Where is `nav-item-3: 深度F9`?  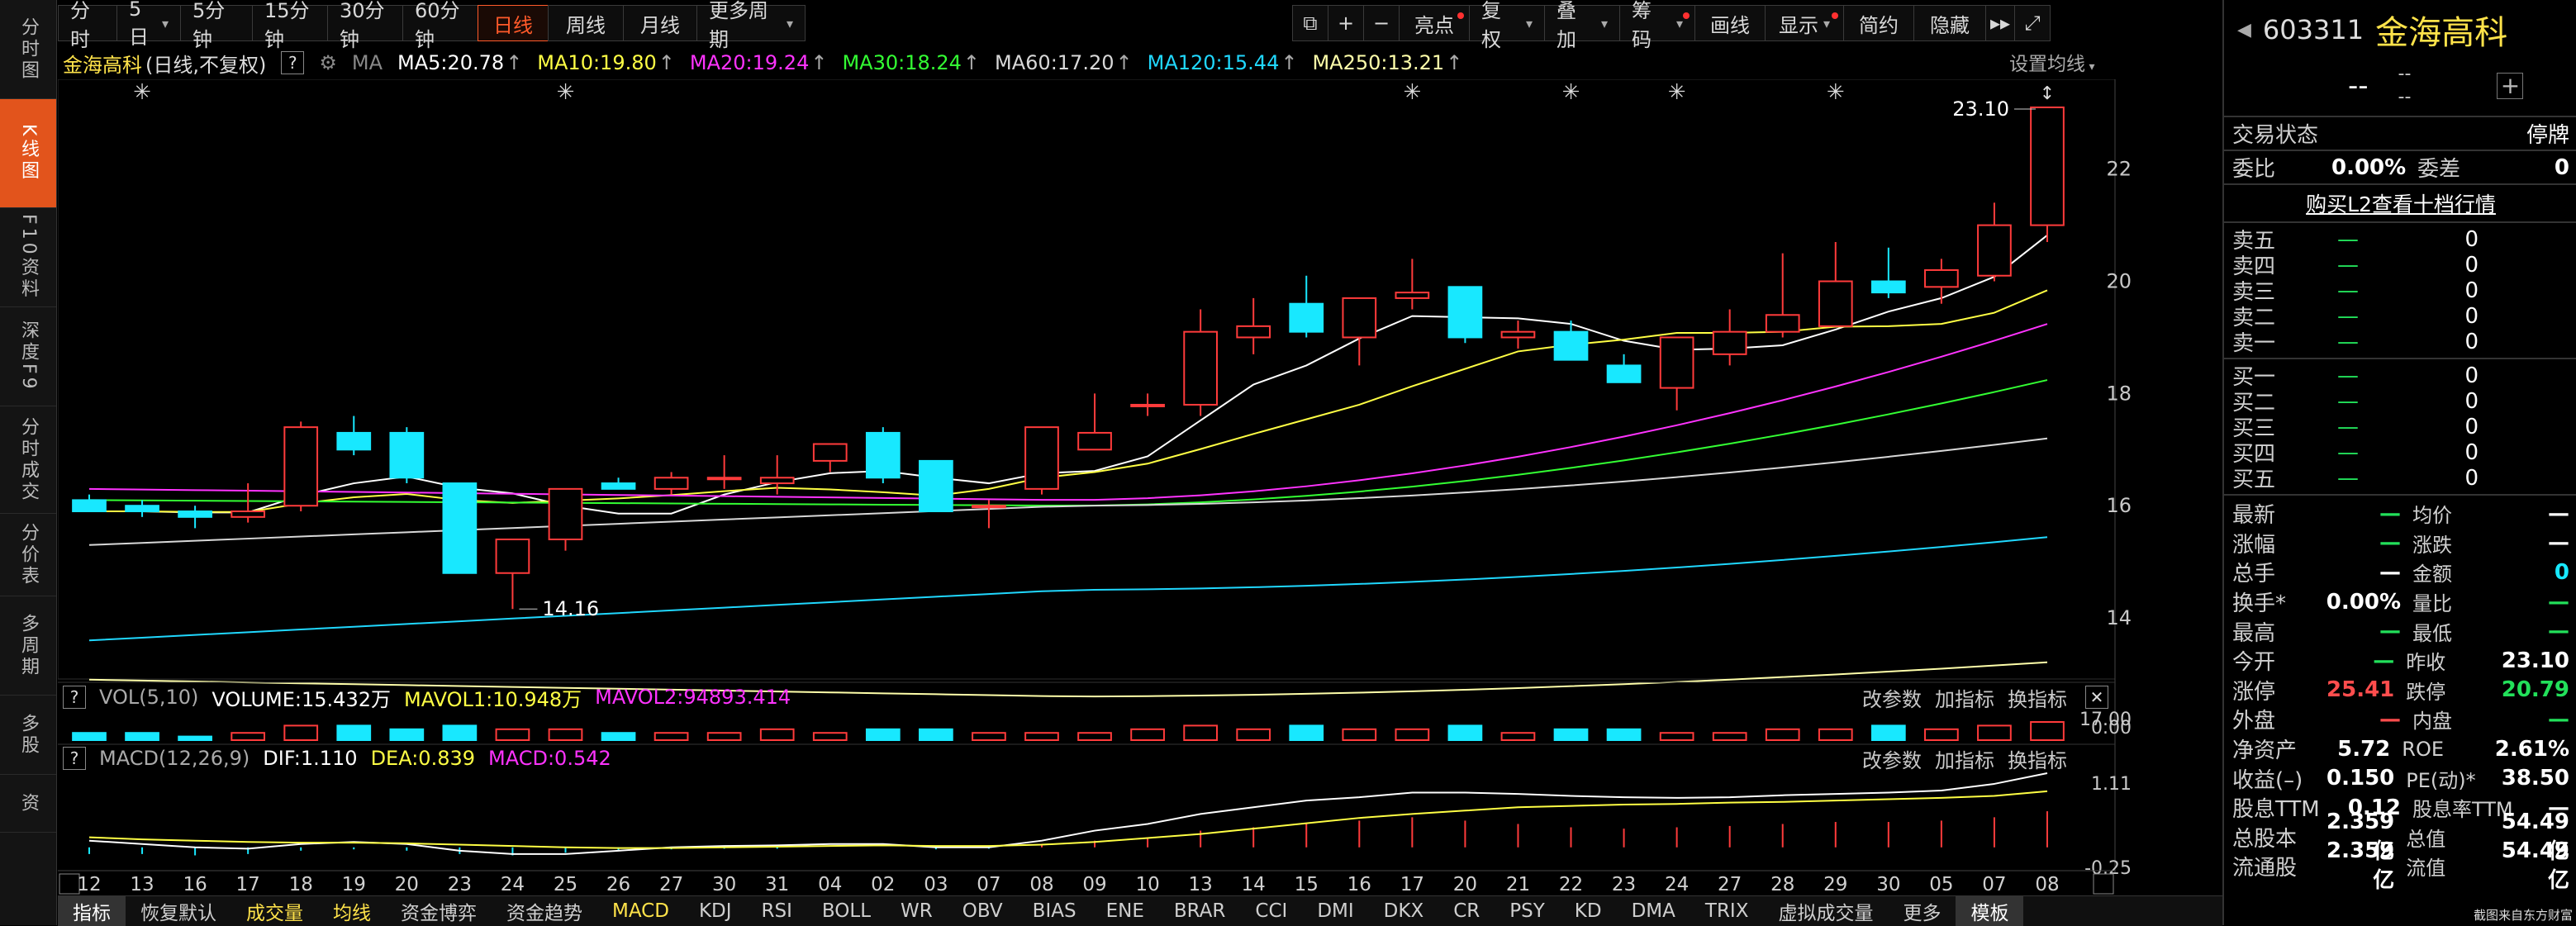
nav-item-3: 深度F9 is located at coordinates (28, 357).